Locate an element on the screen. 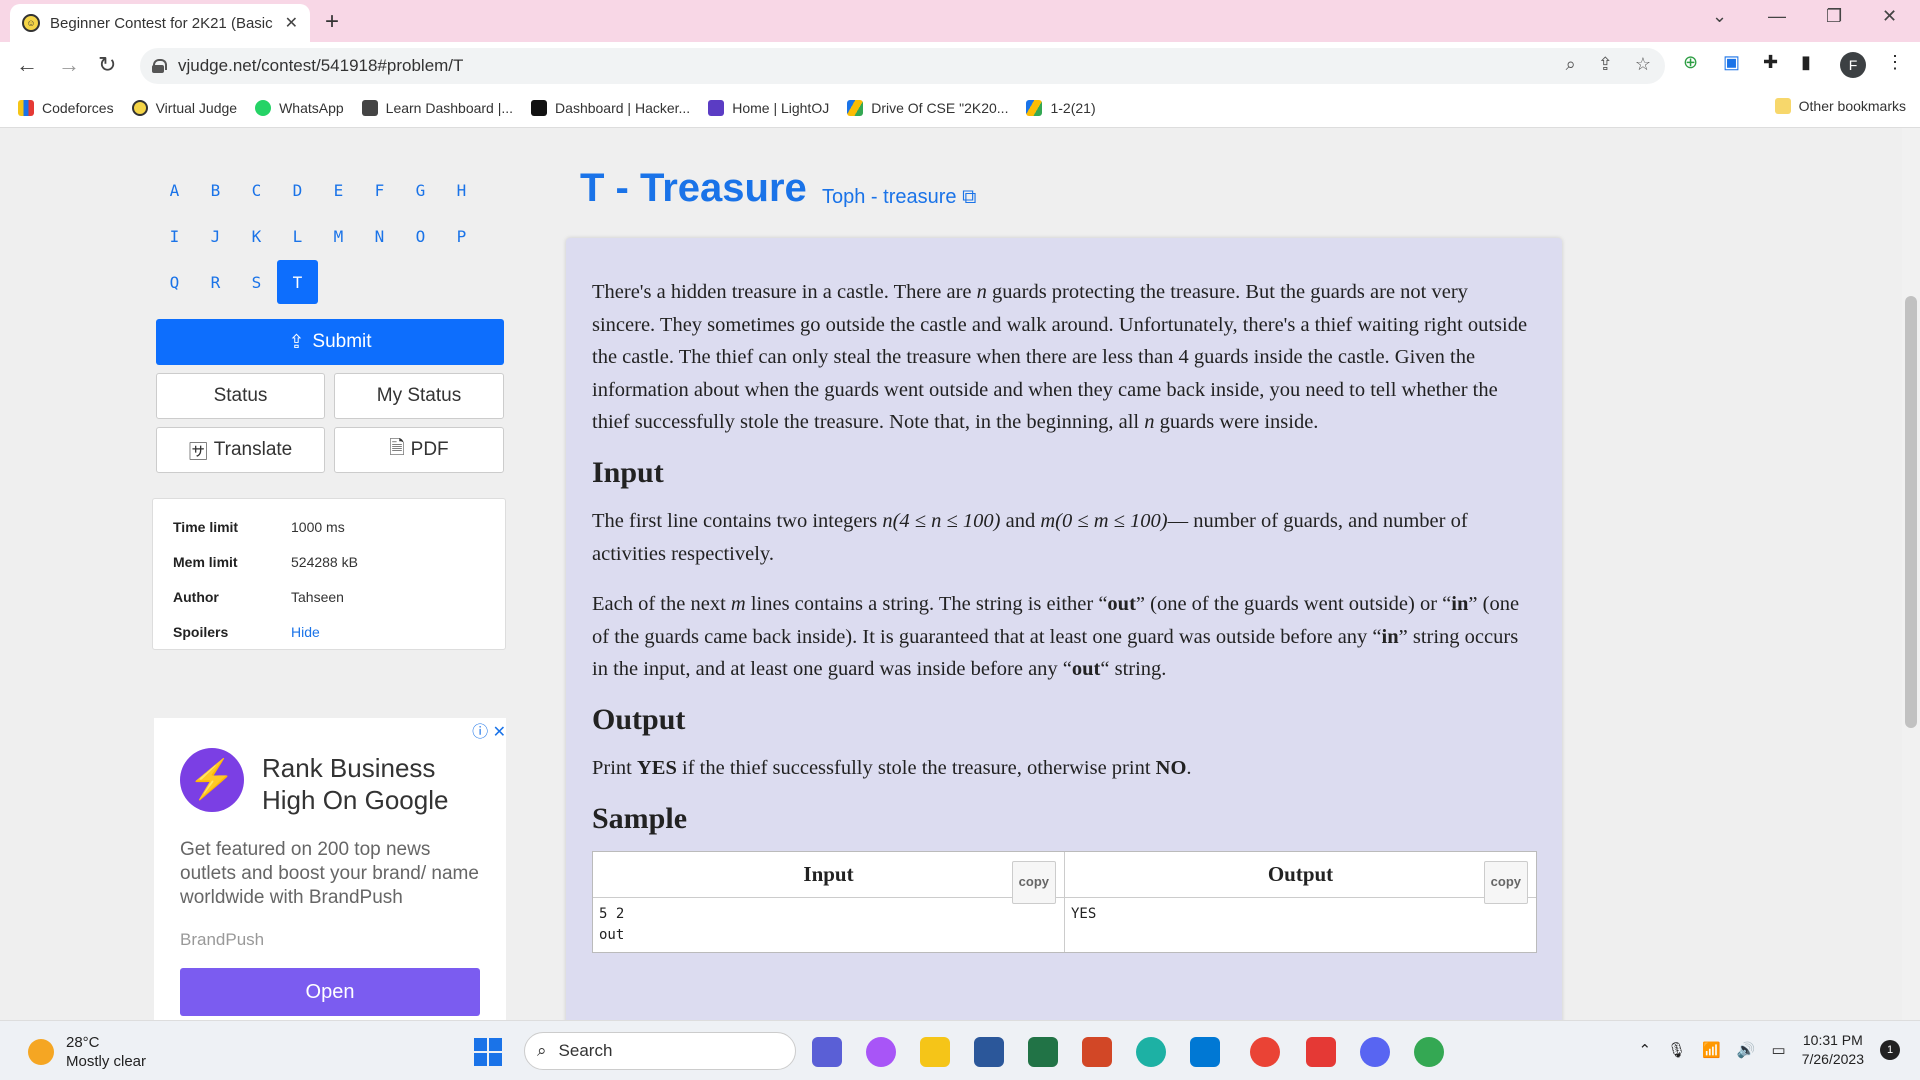 The height and width of the screenshot is (1080, 1920). problem-link-r: R is located at coordinates (215, 282).